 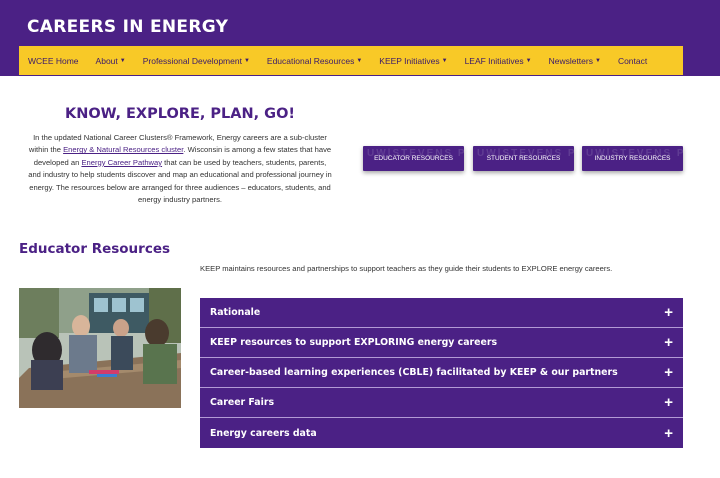 I want to click on nav-item-educational-resources: Educational Resources ▼, so click(x=314, y=61).